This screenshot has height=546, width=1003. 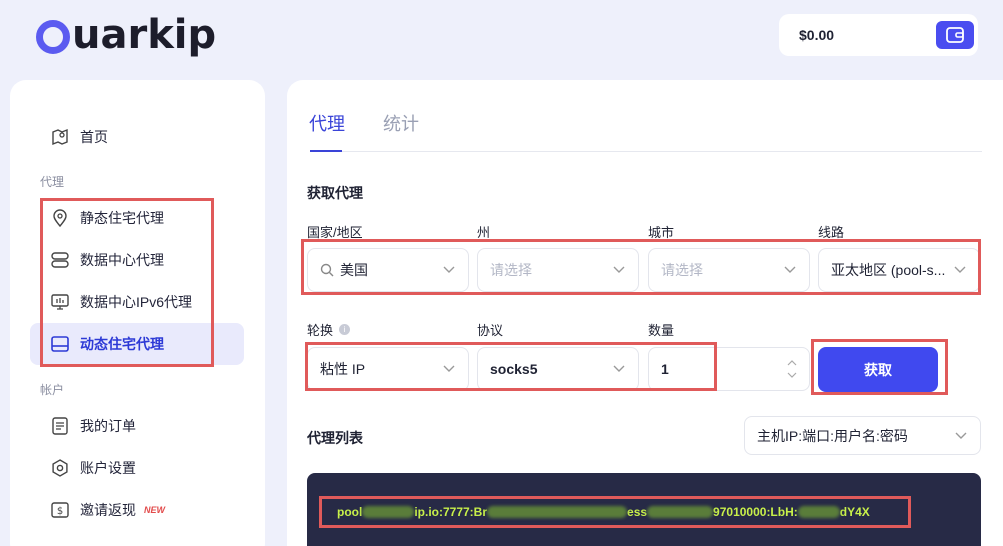 I want to click on sidebar-item-datacenter: 数据中心代理, so click(x=137, y=260).